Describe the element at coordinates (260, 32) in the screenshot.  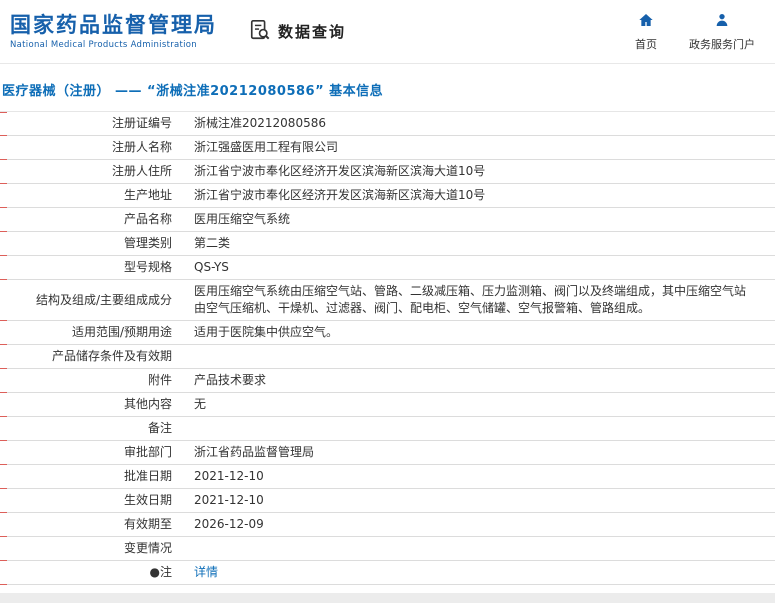
I see `data-search-icon` at that location.